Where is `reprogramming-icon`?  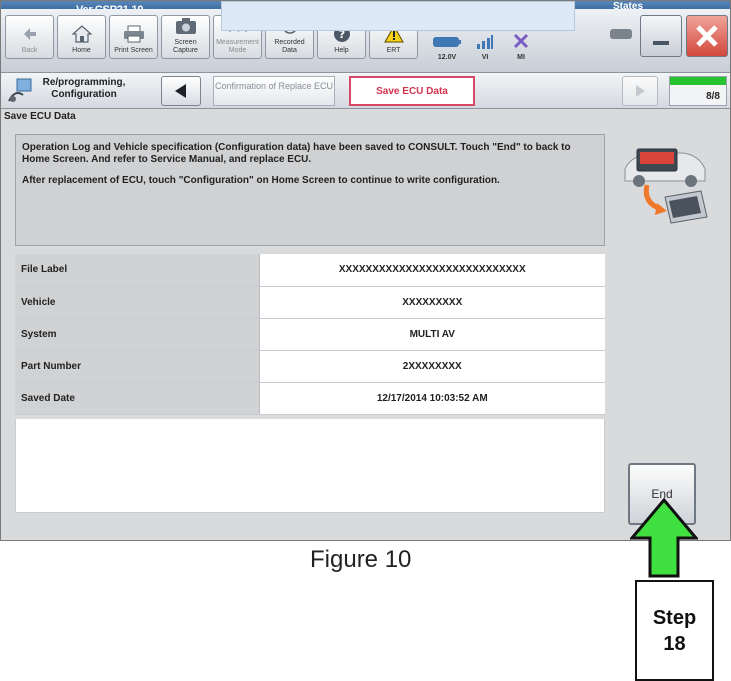
reprogramming-icon is located at coordinates (21, 91).